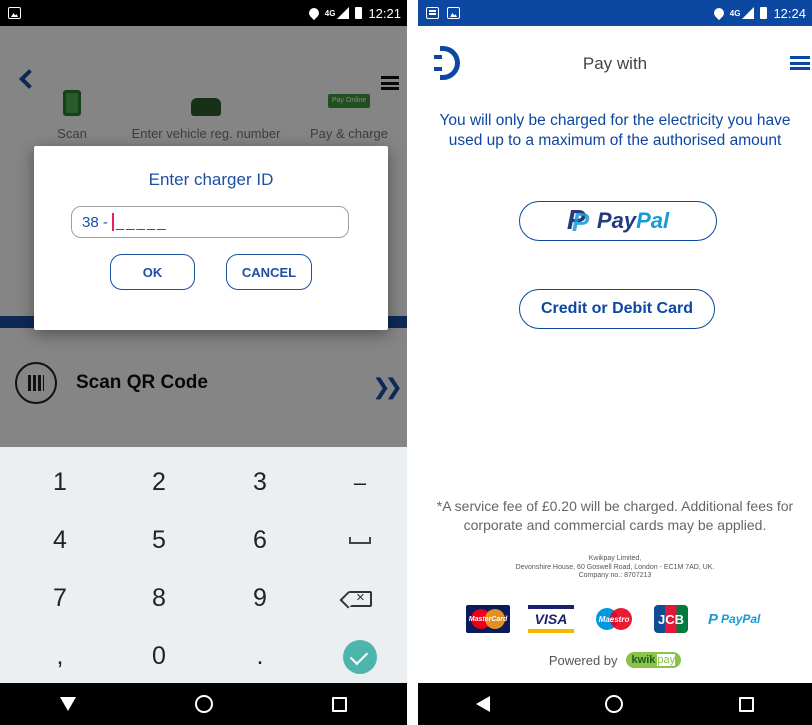 The width and height of the screenshot is (812, 725). Describe the element at coordinates (671, 619) in the screenshot. I see `jcb-logo-icon: JCB` at that location.